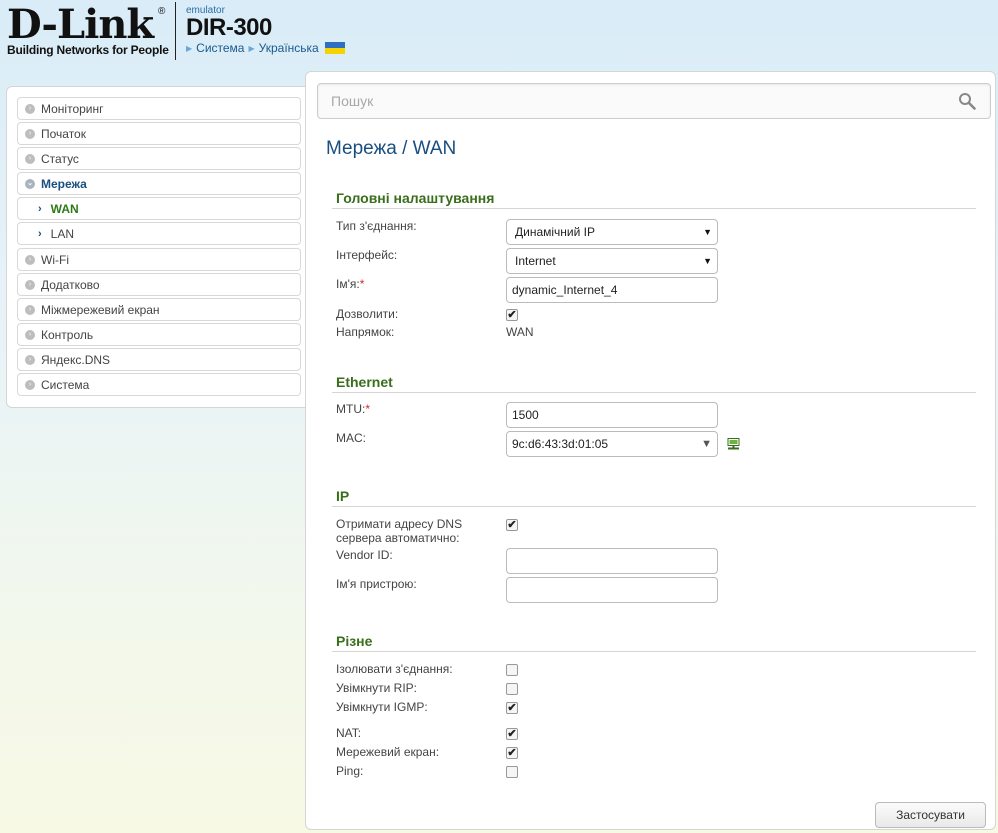 The width and height of the screenshot is (998, 833). I want to click on sidebar-item-system: › Система, so click(159, 384).